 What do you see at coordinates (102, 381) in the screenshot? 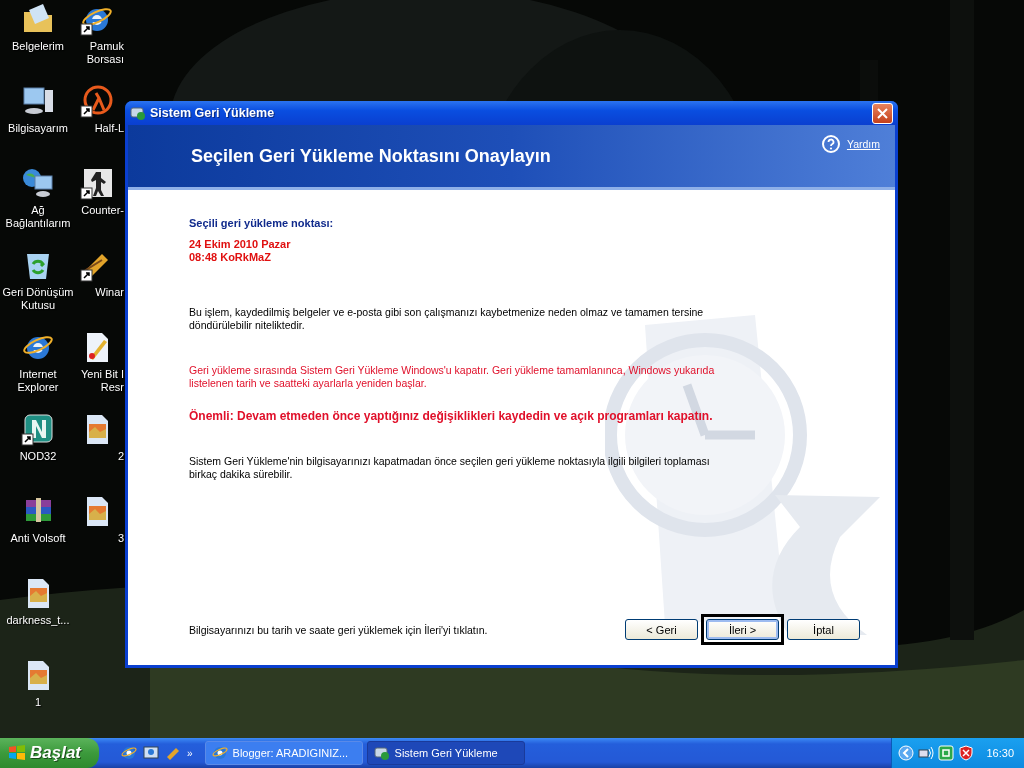
I see `desktop-icon-label: Yeni Bit I Resr` at bounding box center [102, 381].